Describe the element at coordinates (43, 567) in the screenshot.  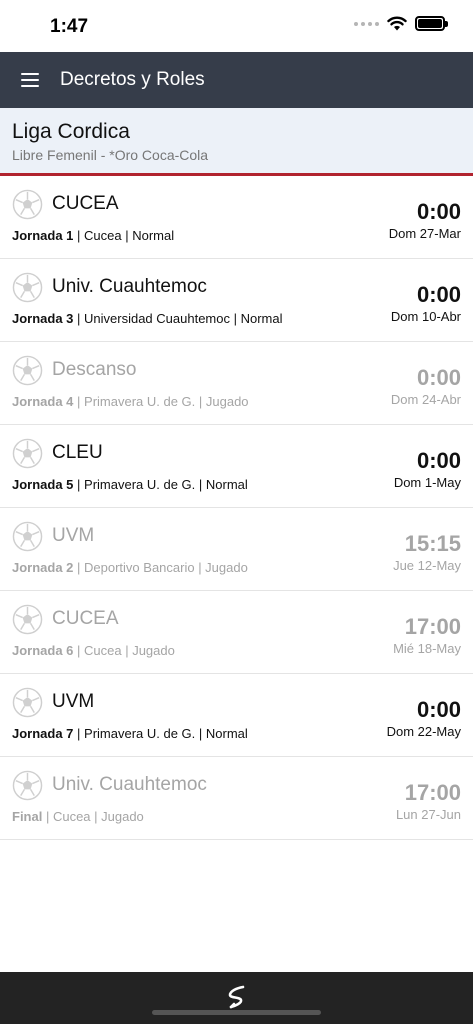
I see `jornada-label: Jornada 2` at that location.